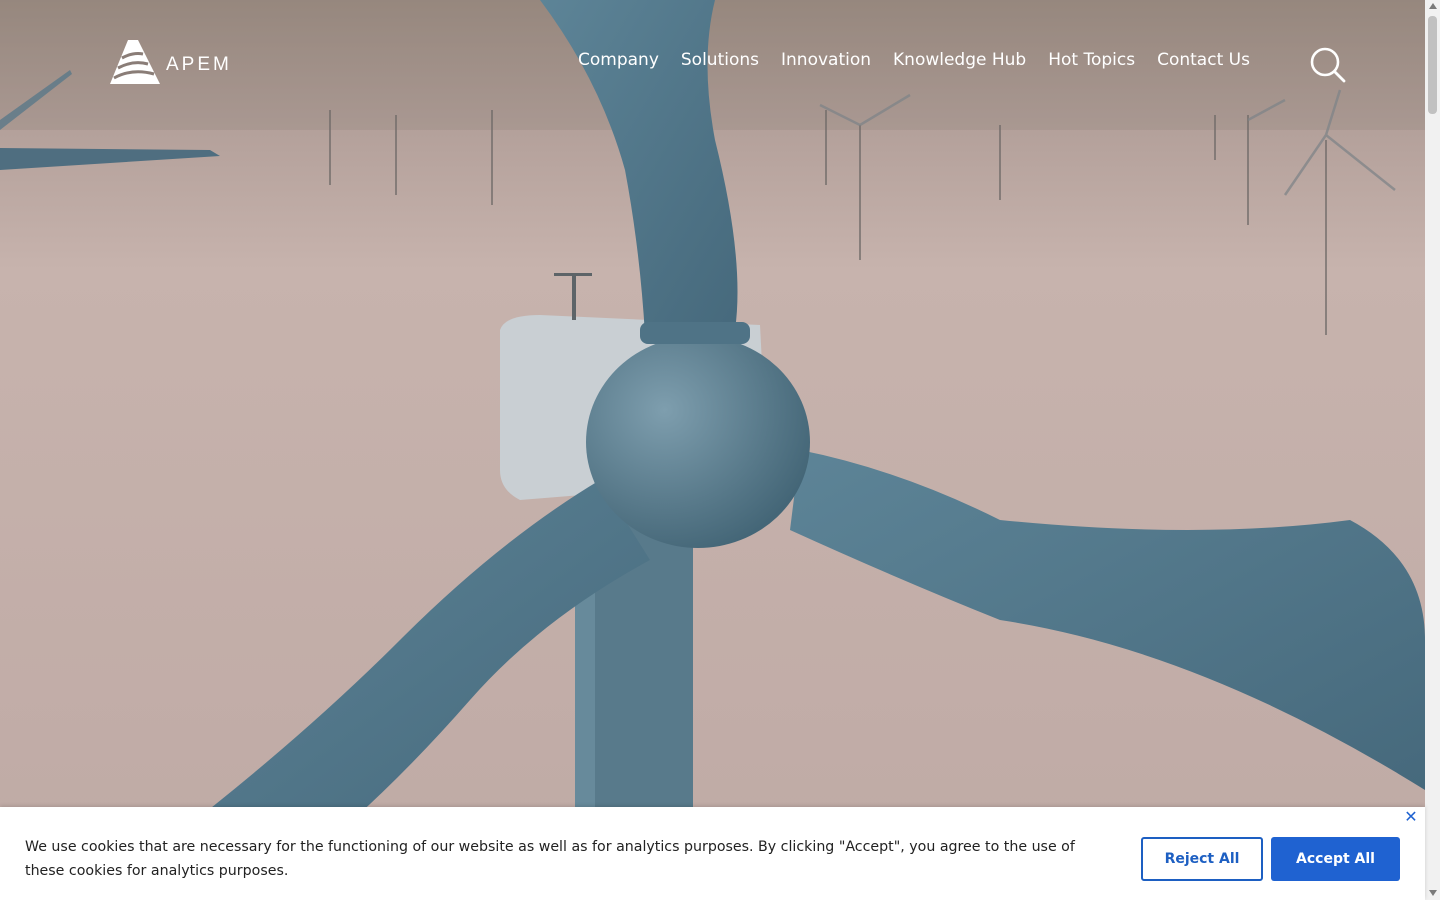  What do you see at coordinates (1335, 859) in the screenshot?
I see `accept-all-button: Accept All` at bounding box center [1335, 859].